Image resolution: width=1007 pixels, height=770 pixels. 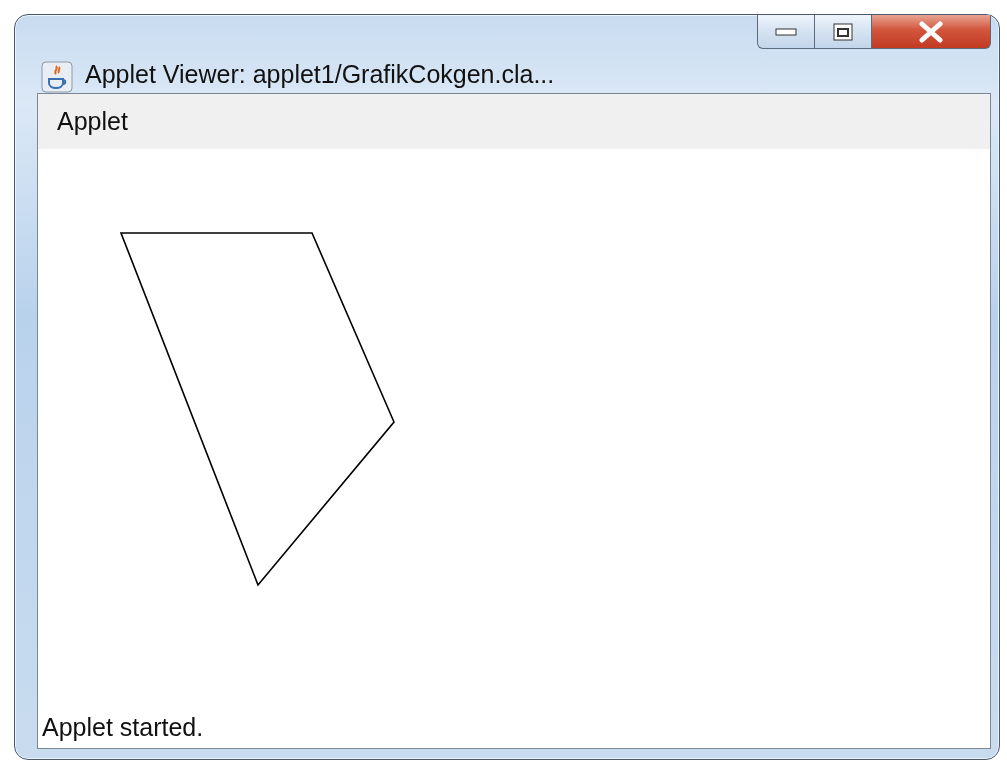 I want to click on maximize-button, so click(x=843, y=32).